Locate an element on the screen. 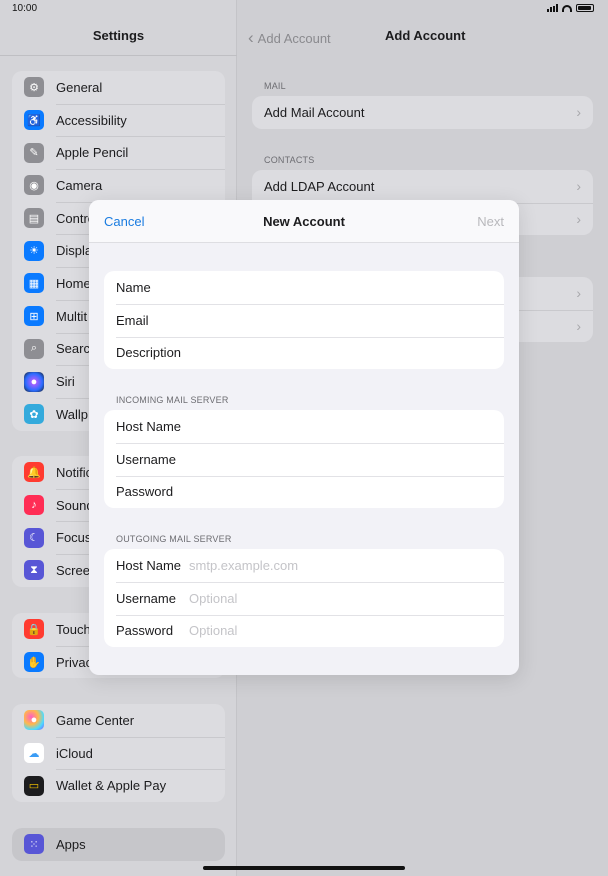  sound-icon: ♪ is located at coordinates (34, 505).